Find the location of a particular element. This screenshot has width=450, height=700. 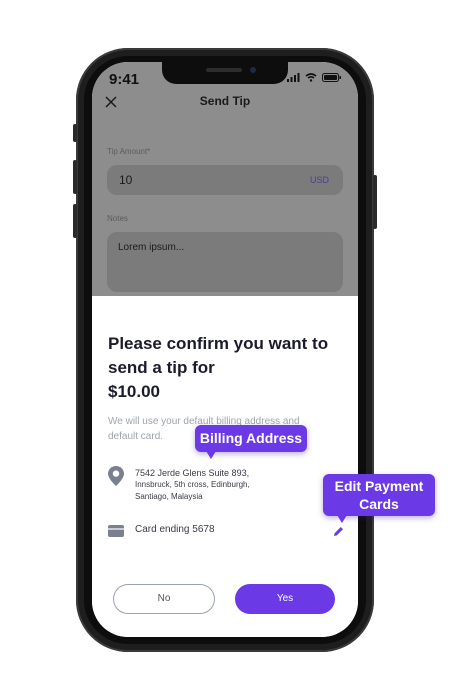

battery-icon is located at coordinates (331, 77).